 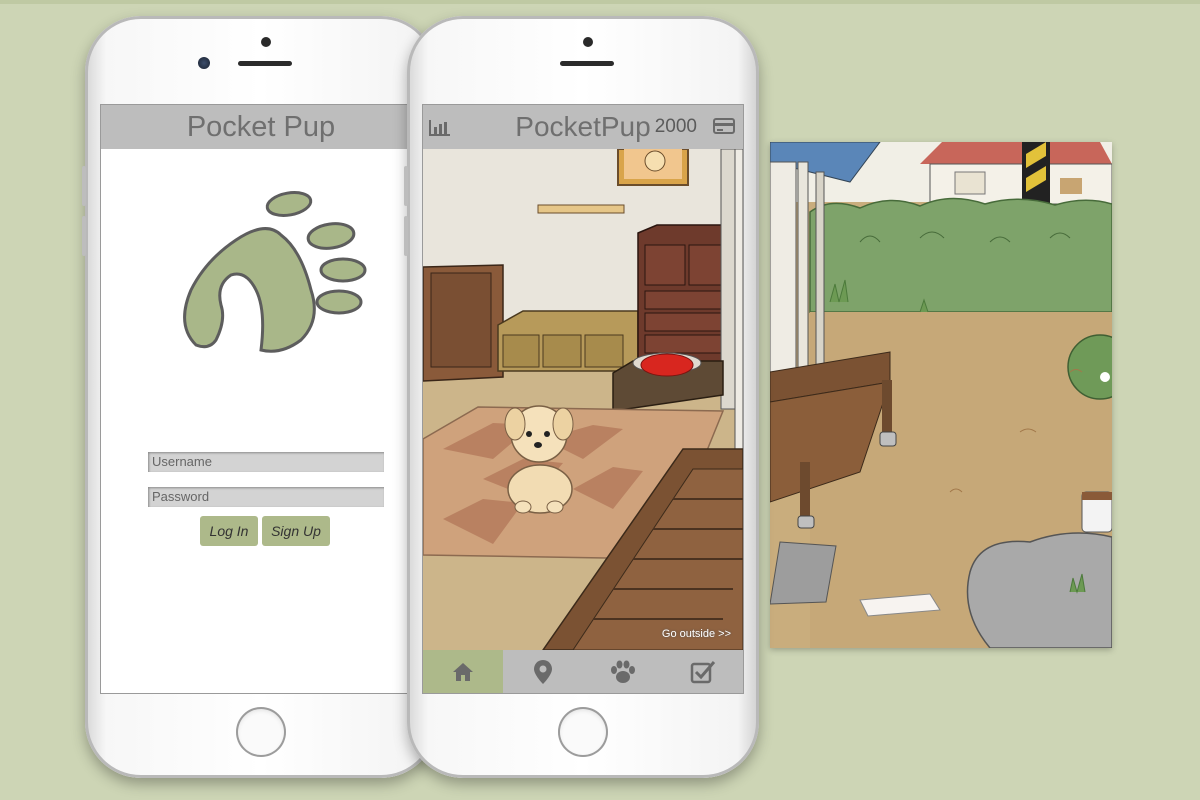 I want to click on game-header: PocketPup 2000, so click(x=583, y=127).